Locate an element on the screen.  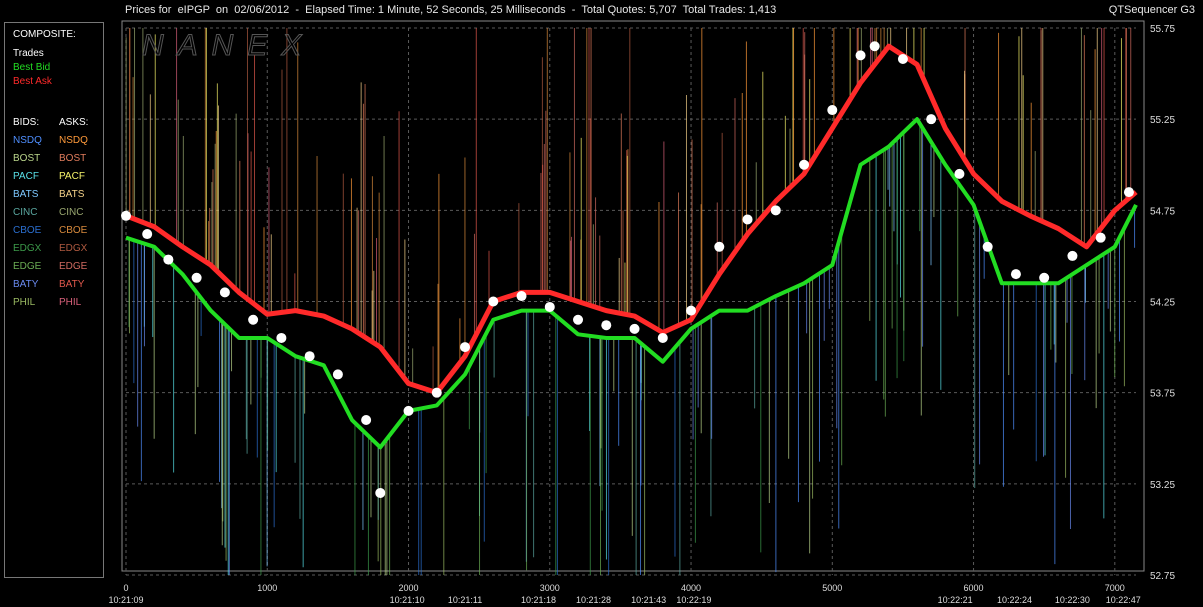
time-label: 10:21:28 is located at coordinates (593, 600).